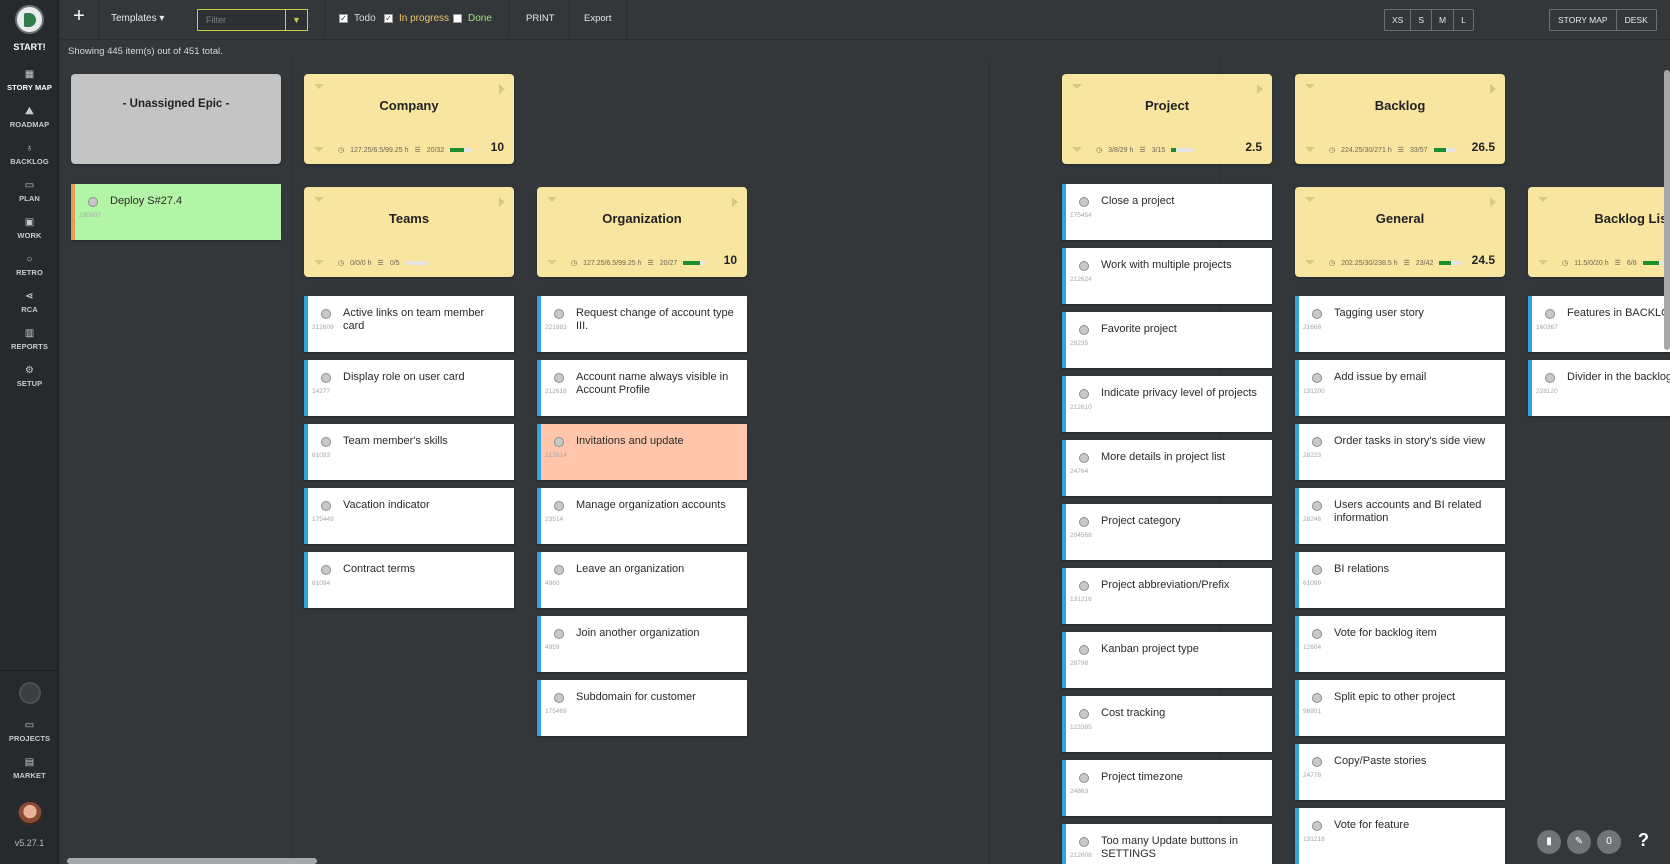 This screenshot has width=1670, height=864. I want to click on size-s-button: S, so click(1422, 20).